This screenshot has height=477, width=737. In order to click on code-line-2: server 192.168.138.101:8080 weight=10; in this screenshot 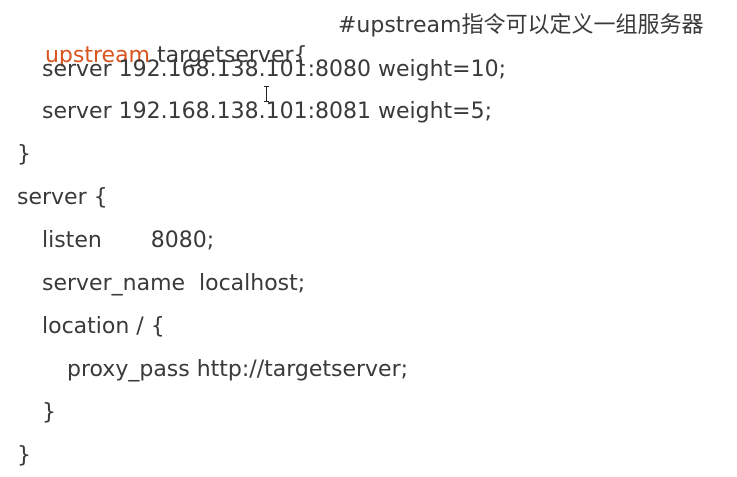, I will do `click(274, 69)`.